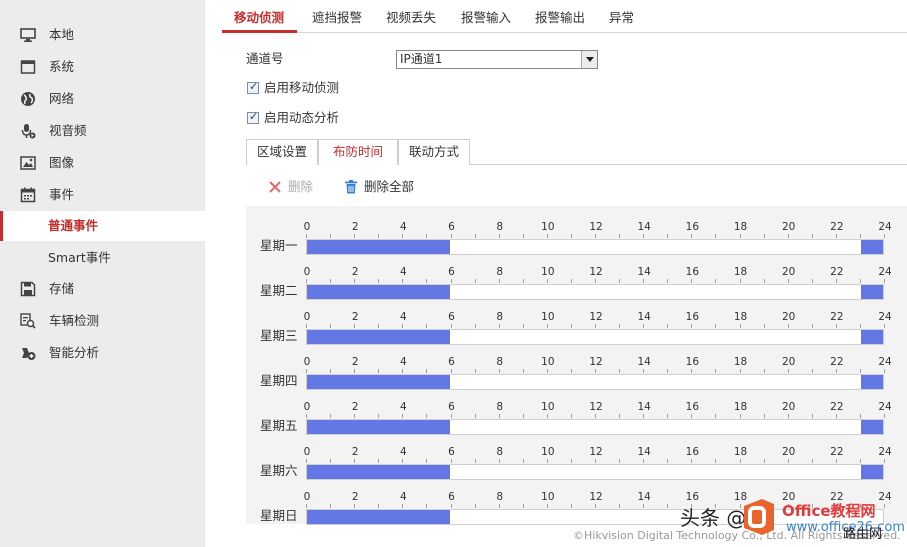  I want to click on globe-icon, so click(28, 99).